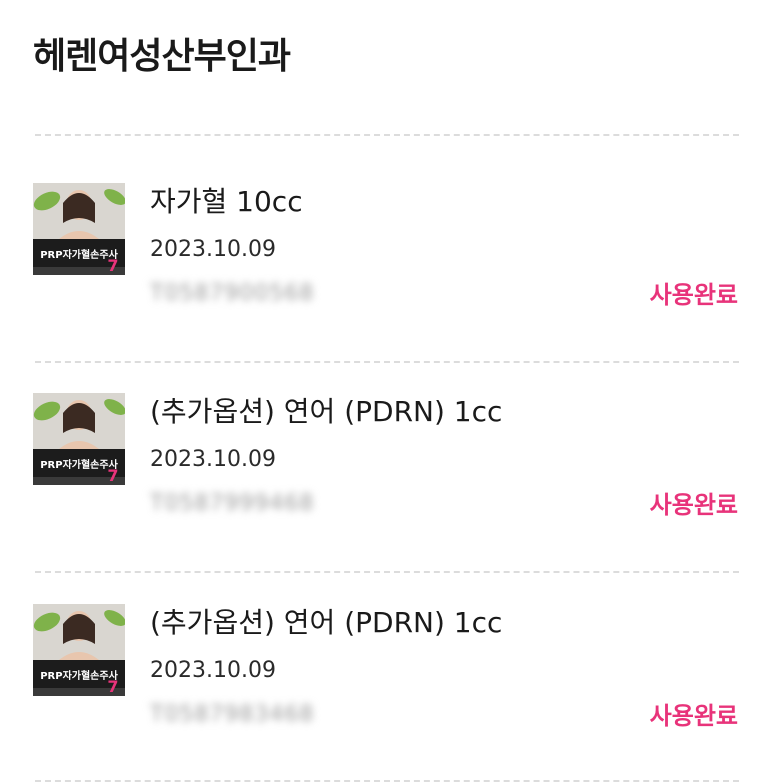  Describe the element at coordinates (232, 714) in the screenshot. I see `ticket-code: T0587983468` at that location.